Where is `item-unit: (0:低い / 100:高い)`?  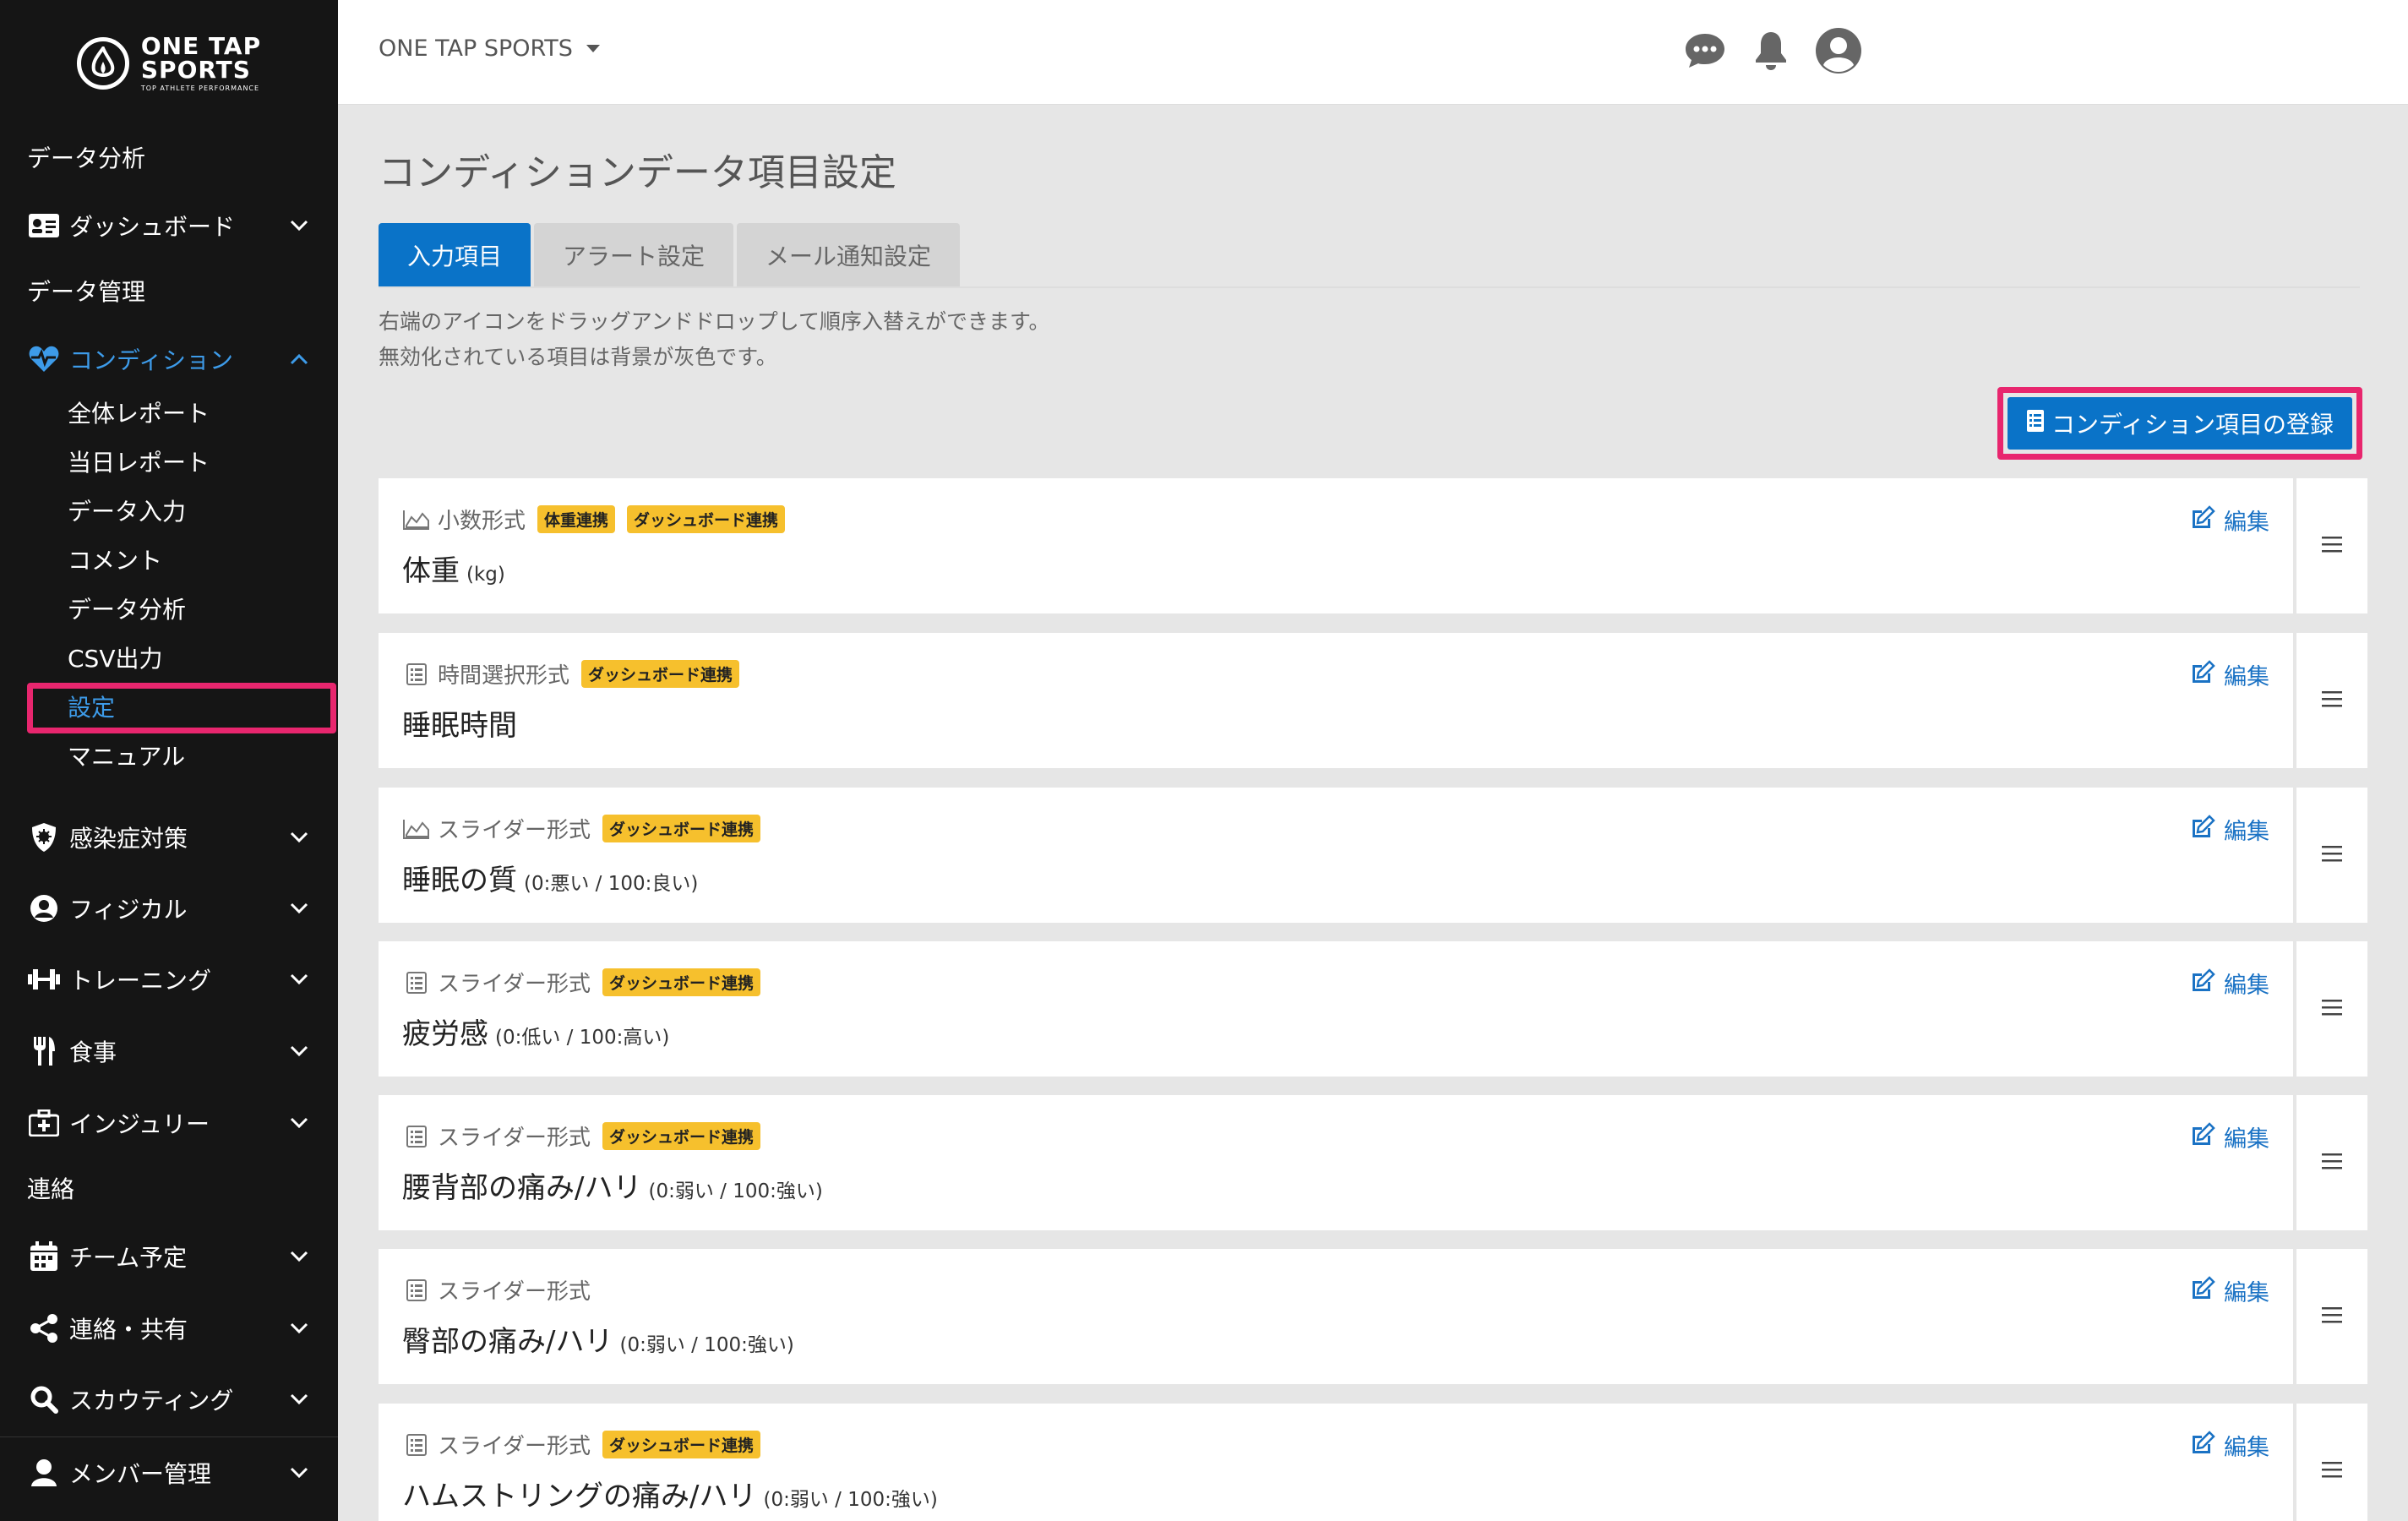 item-unit: (0:低い / 100:高い) is located at coordinates (582, 1038).